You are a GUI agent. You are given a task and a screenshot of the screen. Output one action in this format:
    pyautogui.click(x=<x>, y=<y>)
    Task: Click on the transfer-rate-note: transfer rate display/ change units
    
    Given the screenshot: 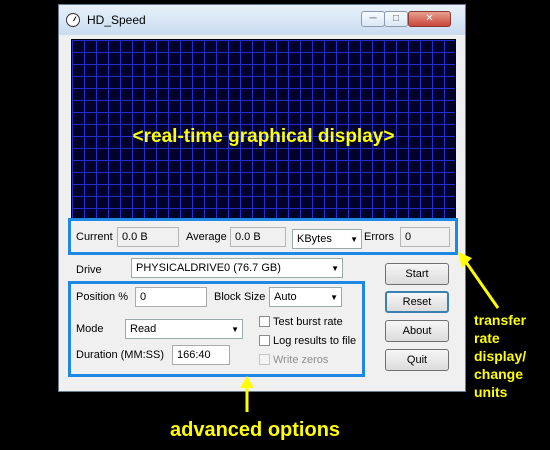 What is the action you would take?
    pyautogui.click(x=500, y=356)
    